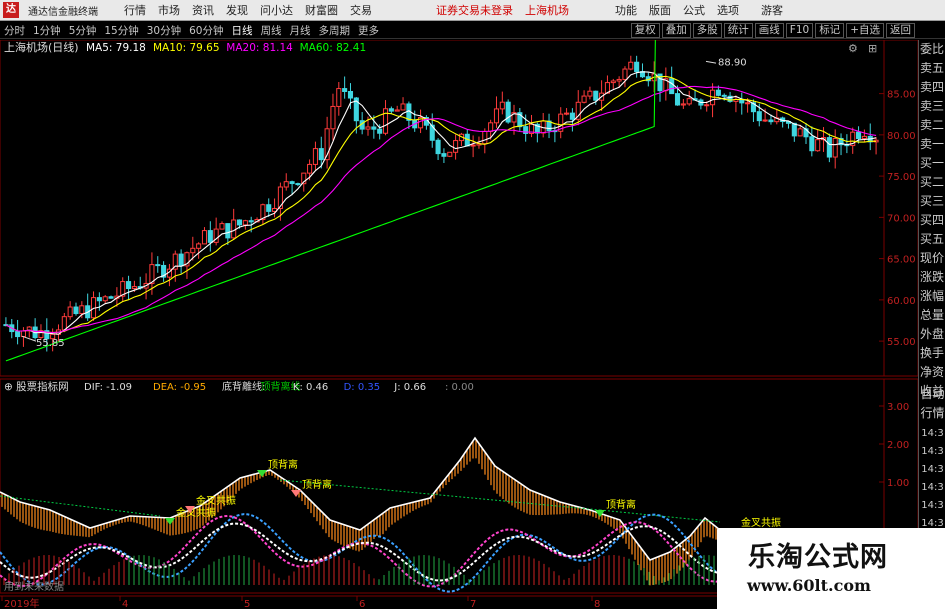  Describe the element at coordinates (361, 10) in the screenshot. I see `menu-item-6: 交易` at that location.